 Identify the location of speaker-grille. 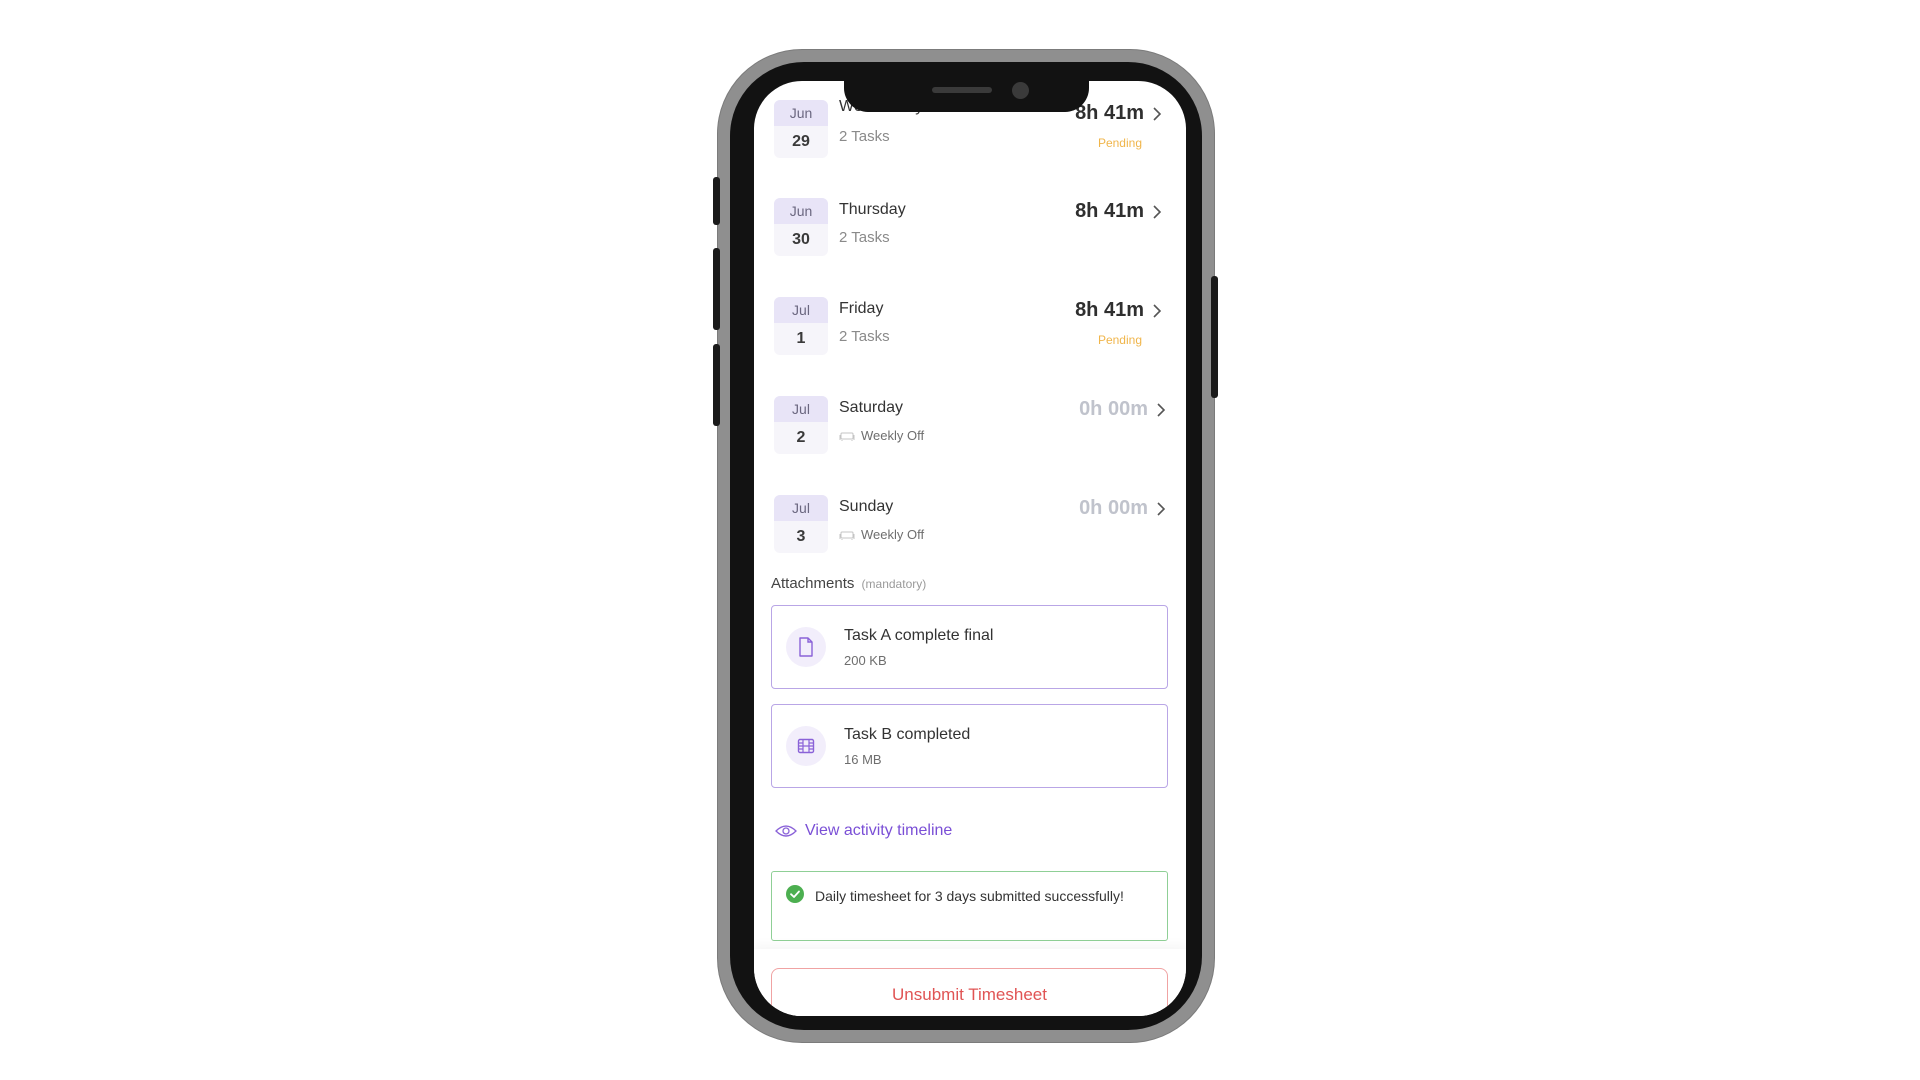
(962, 90).